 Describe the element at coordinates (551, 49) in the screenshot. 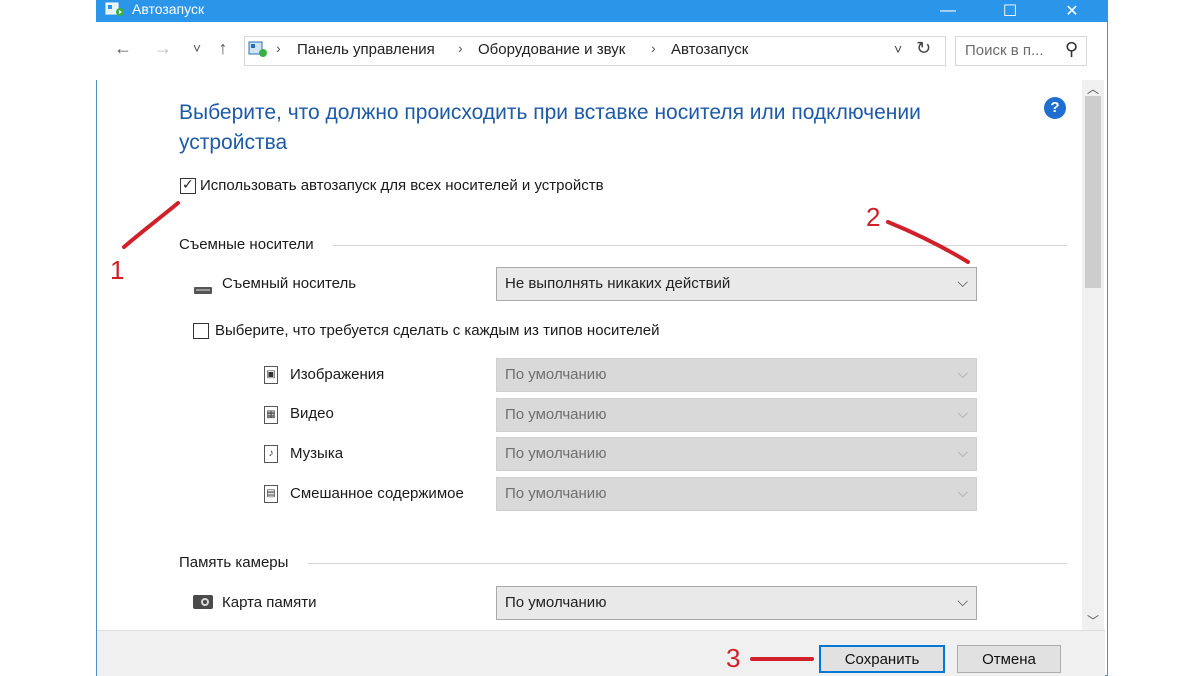

I see `breadcrumb-hardware-sound: Оборудование и звук` at that location.